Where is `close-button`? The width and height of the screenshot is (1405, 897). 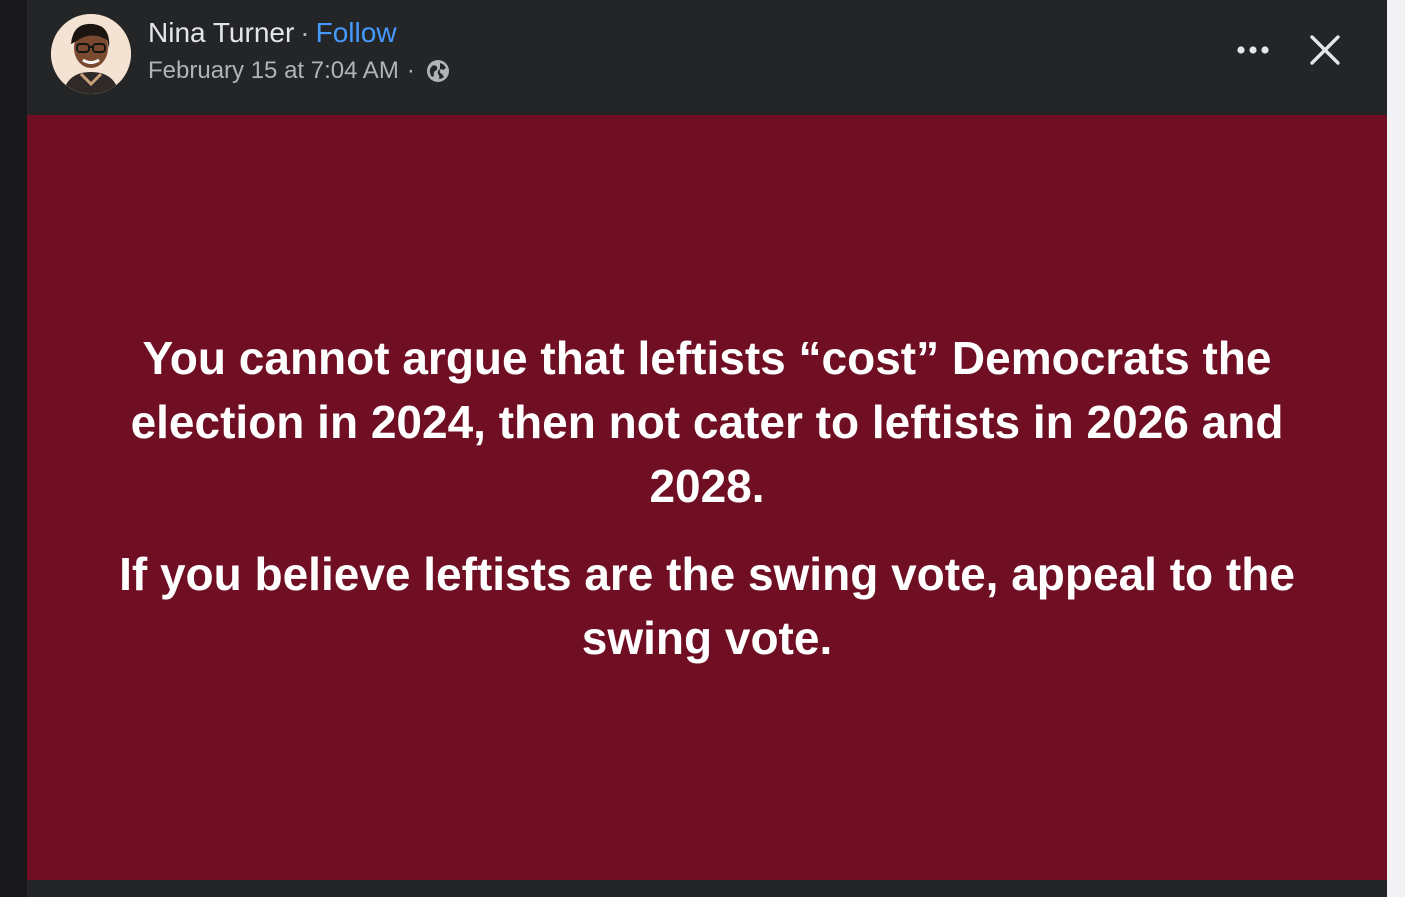
close-button is located at coordinates (1325, 50).